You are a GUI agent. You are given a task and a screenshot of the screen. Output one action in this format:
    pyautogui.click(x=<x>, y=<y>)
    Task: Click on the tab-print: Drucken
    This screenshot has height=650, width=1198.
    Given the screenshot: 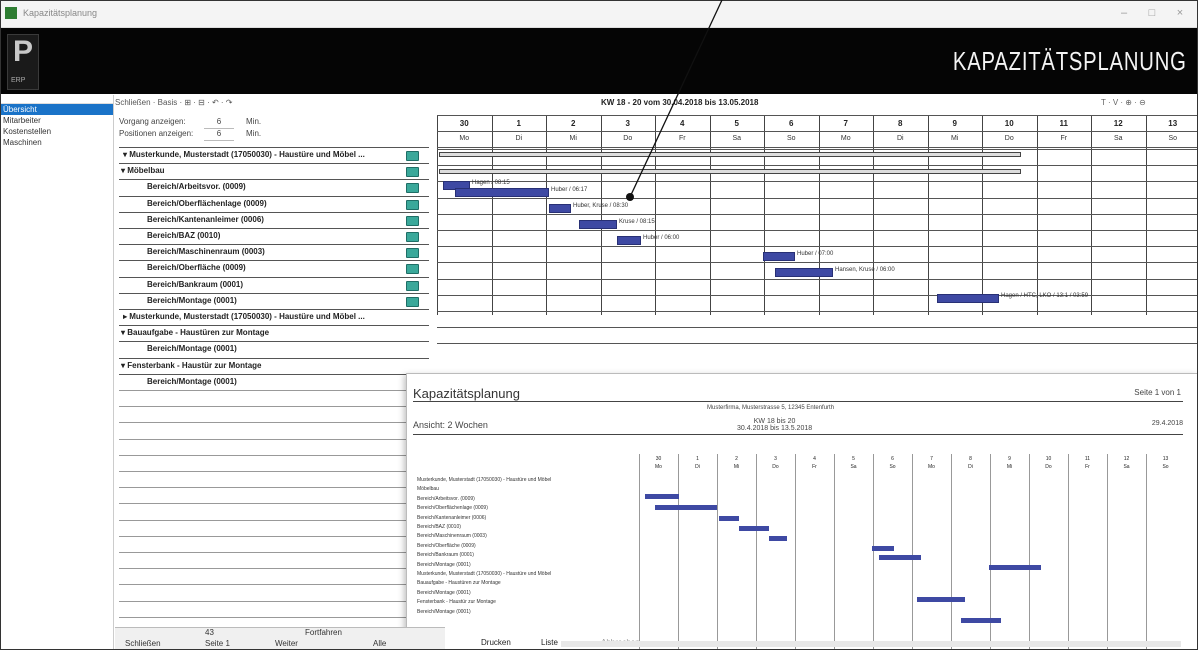 What is the action you would take?
    pyautogui.click(x=496, y=642)
    